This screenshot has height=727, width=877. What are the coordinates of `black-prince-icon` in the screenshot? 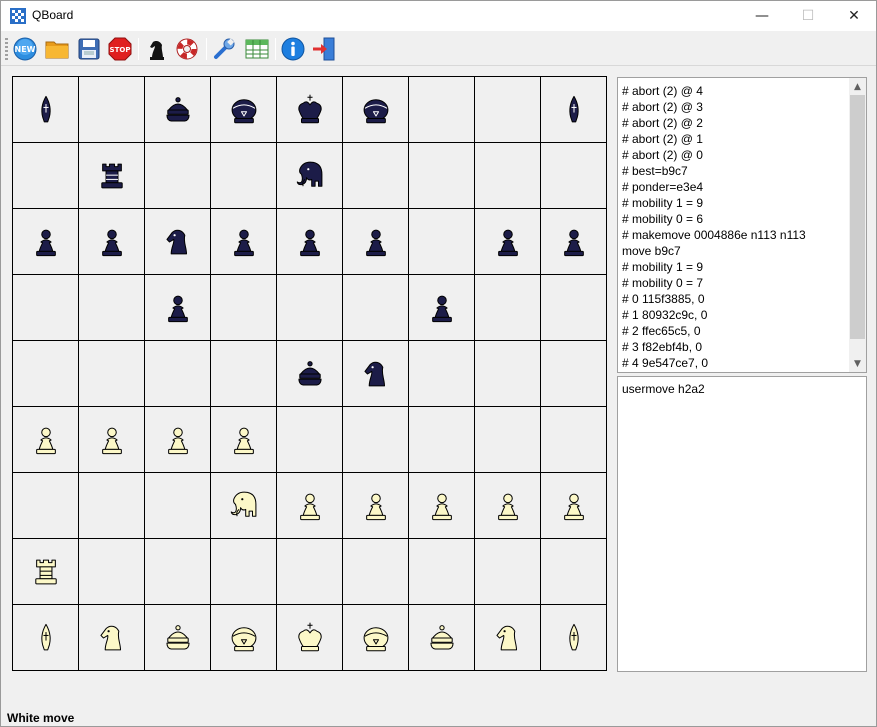 It's located at (178, 110).